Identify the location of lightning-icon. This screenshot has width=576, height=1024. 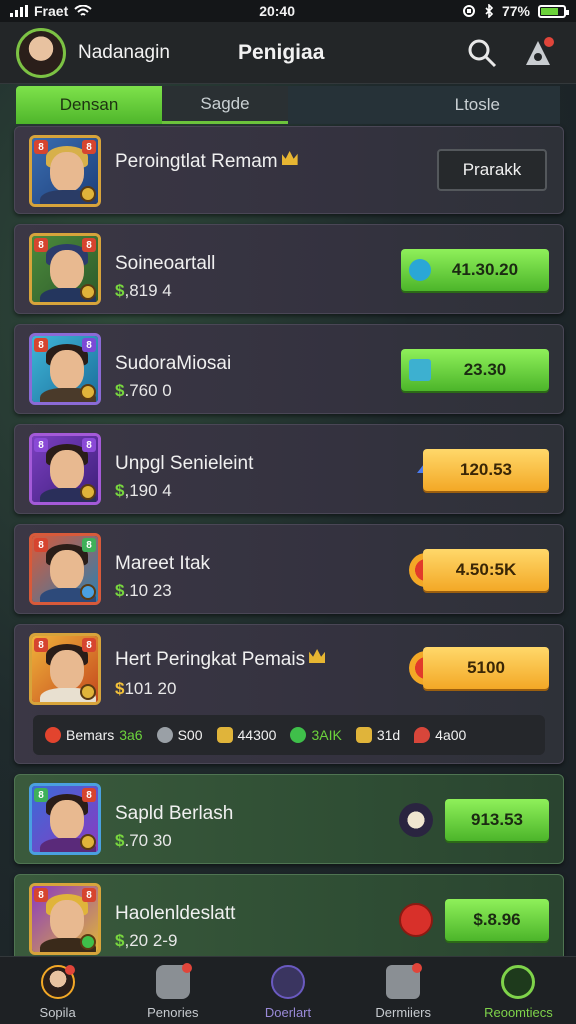
(420, 270).